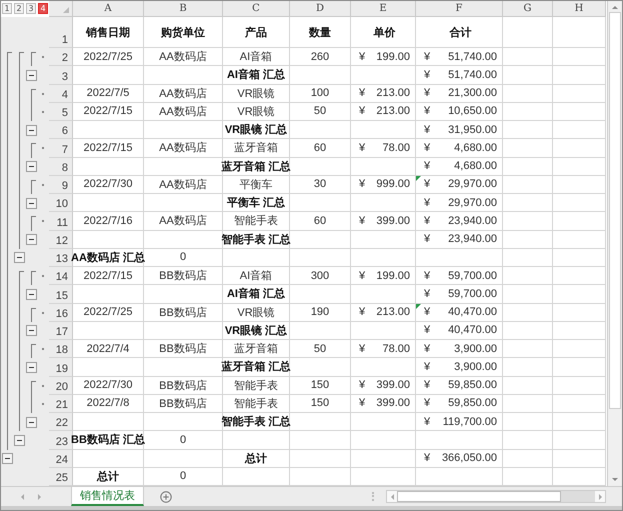  What do you see at coordinates (615, 480) in the screenshot?
I see `scroll-down-icon` at bounding box center [615, 480].